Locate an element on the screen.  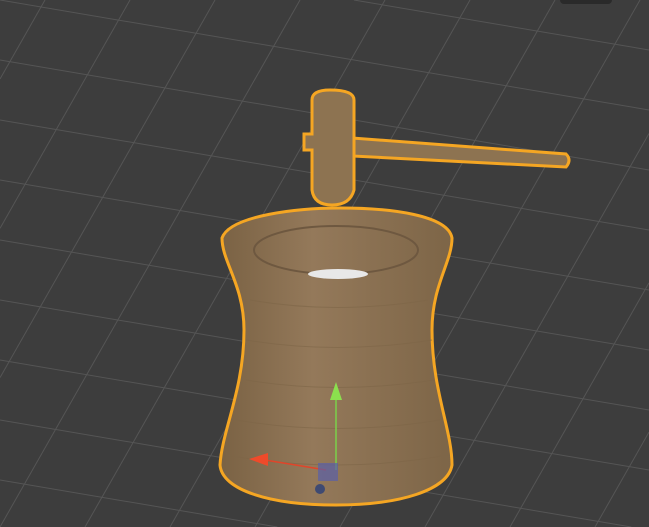
gizmo-origin-icon is located at coordinates (320, 489).